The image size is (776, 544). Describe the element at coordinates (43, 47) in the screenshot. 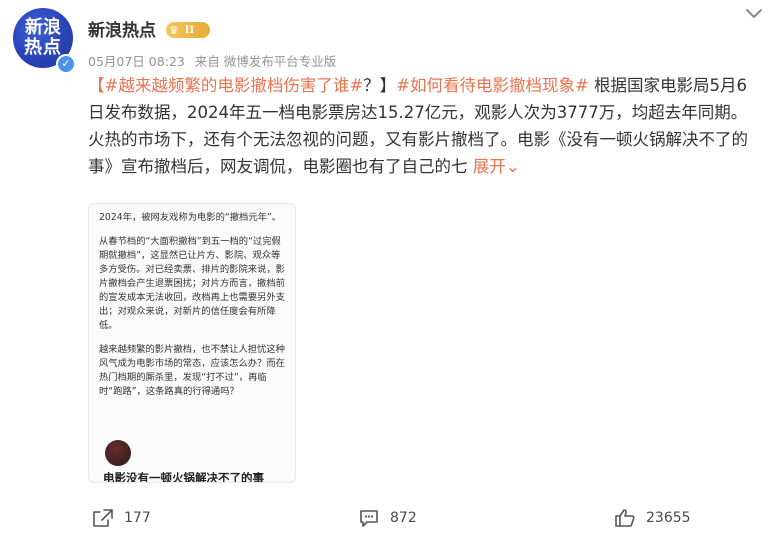

I see `avatar-text-line2: 热点` at that location.